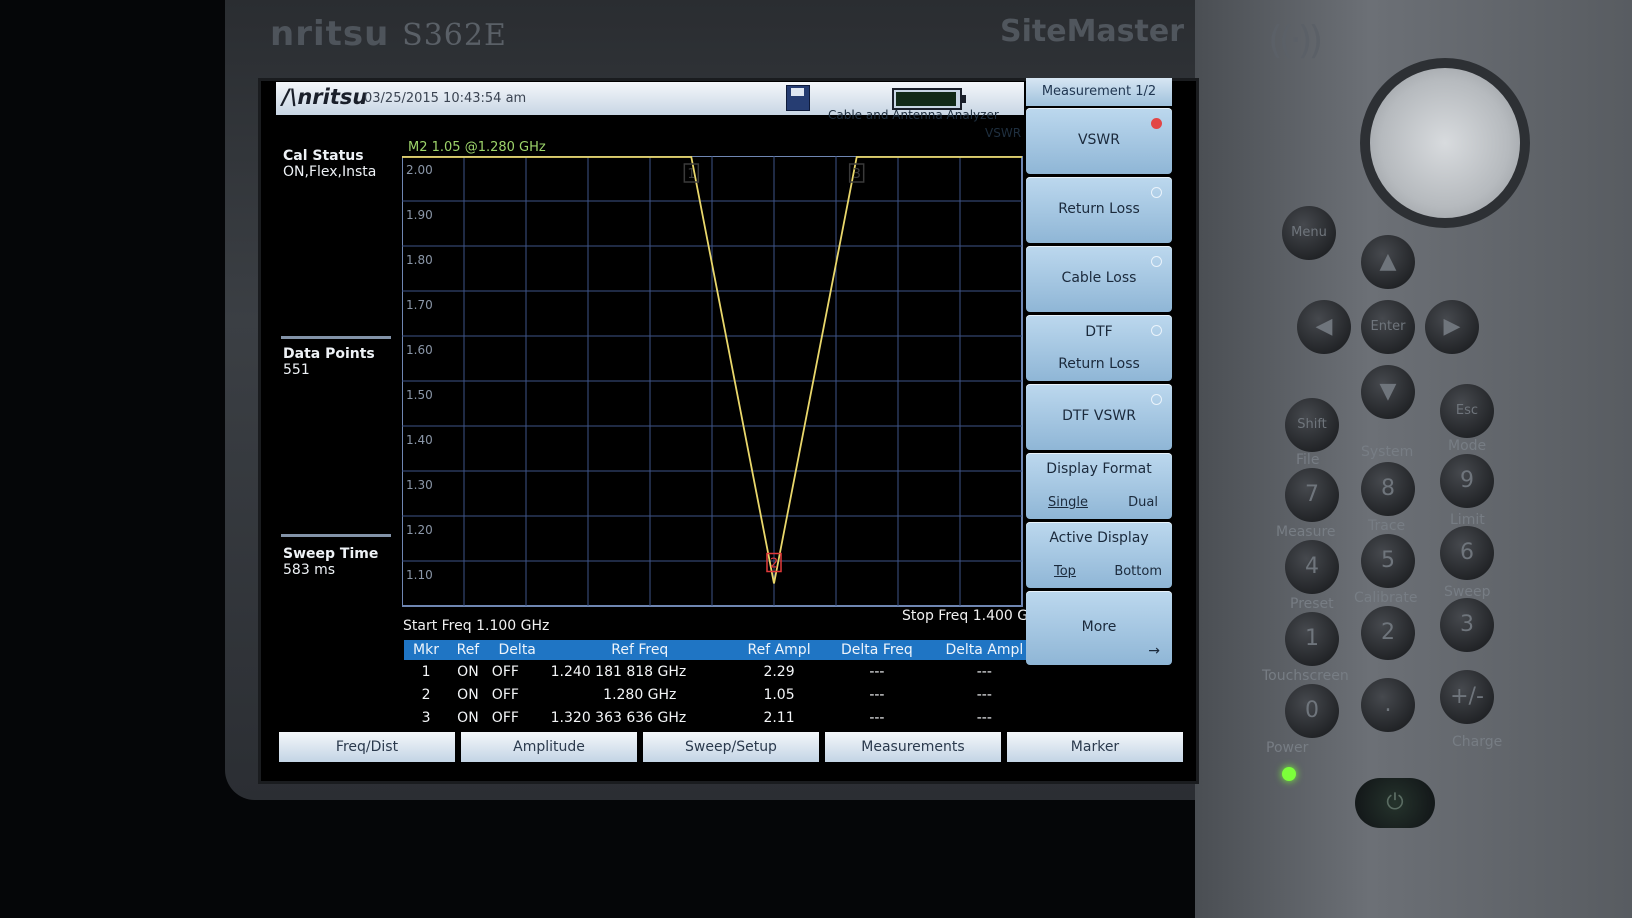 This screenshot has width=1632, height=918. I want to click on power-button: ⏻, so click(1395, 803).